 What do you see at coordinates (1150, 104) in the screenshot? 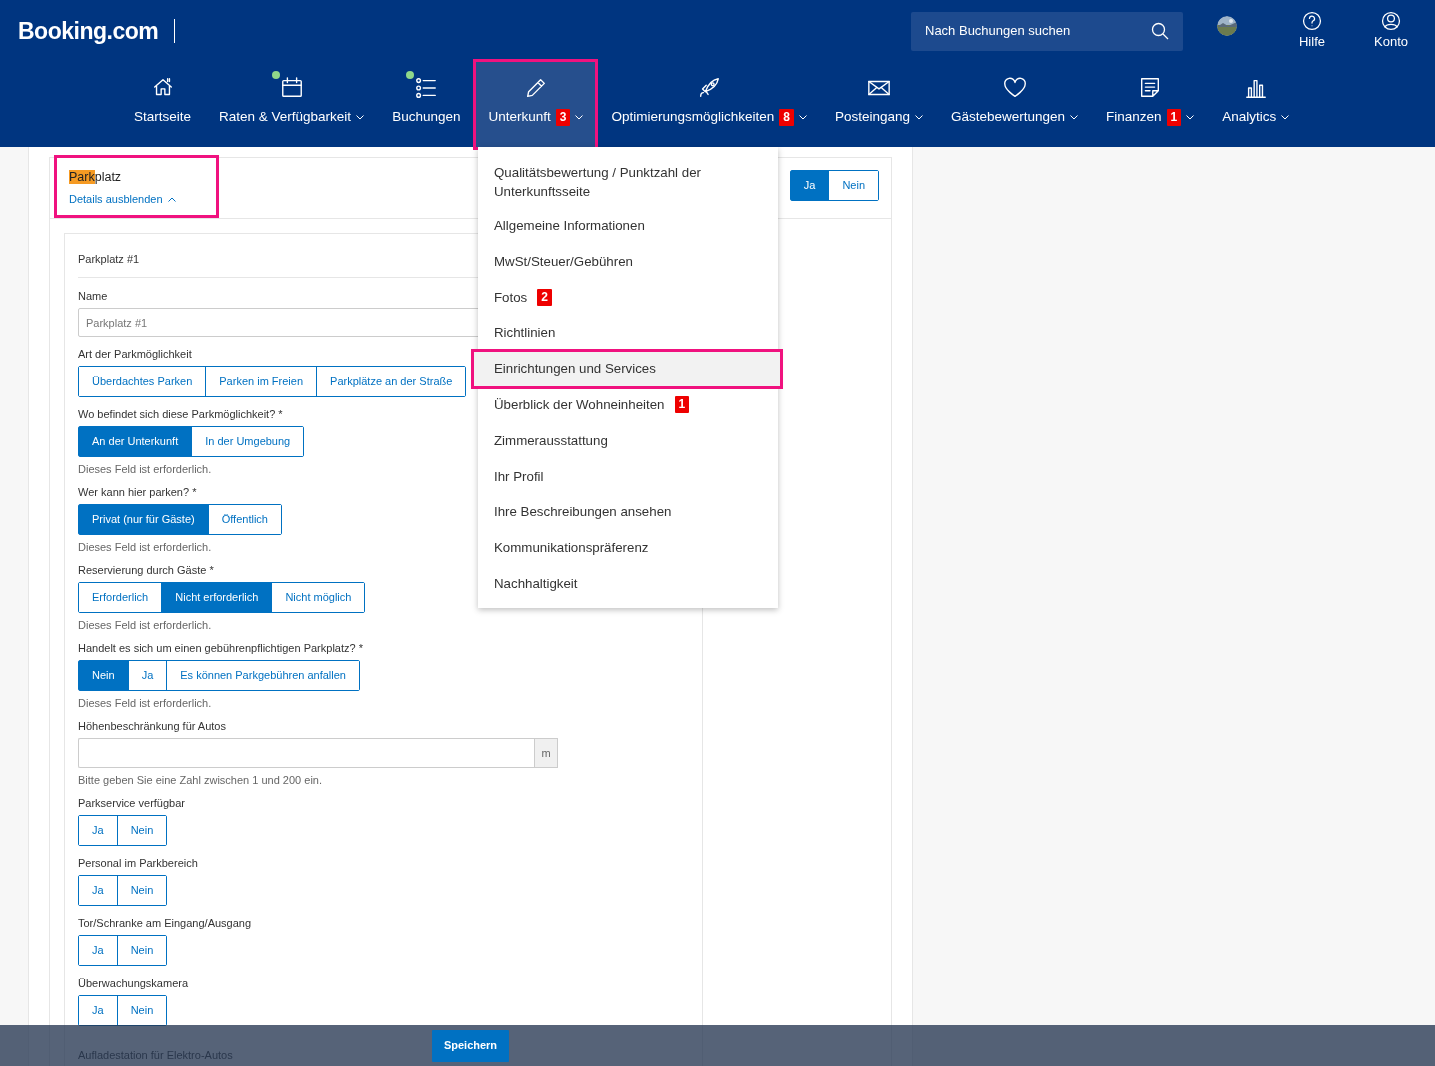
I see `nav-tab: Finanzen 1` at bounding box center [1150, 104].